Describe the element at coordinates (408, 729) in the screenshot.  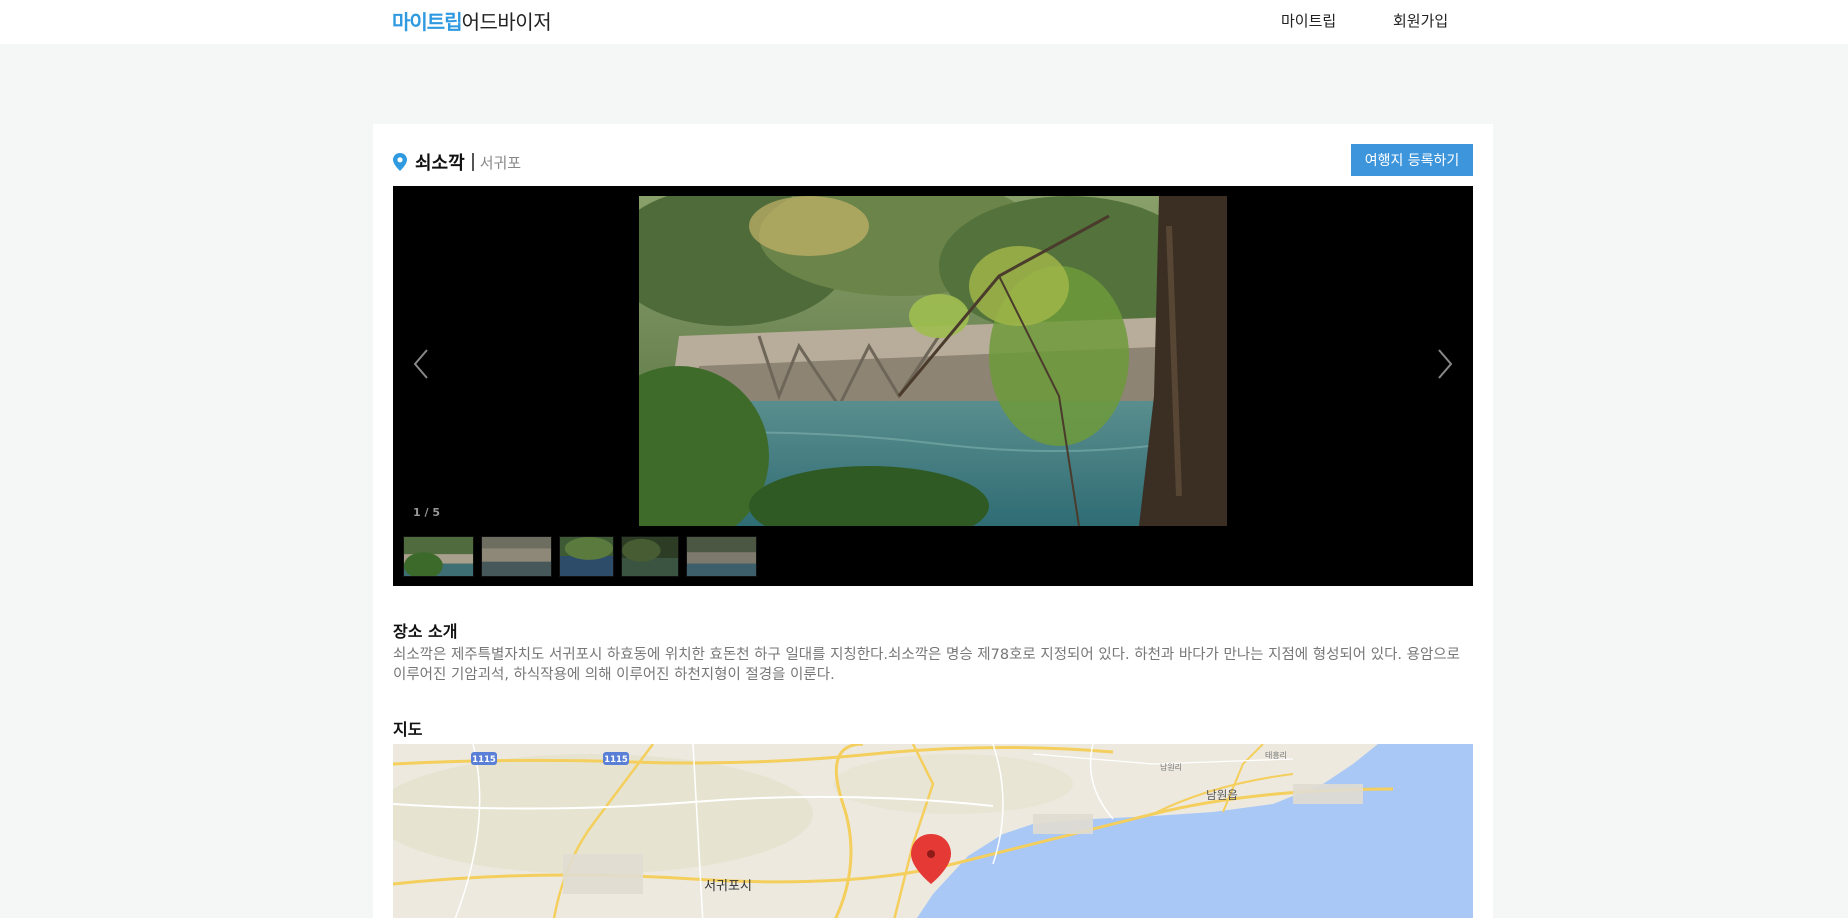
I see `map-section-title: 지도` at that location.